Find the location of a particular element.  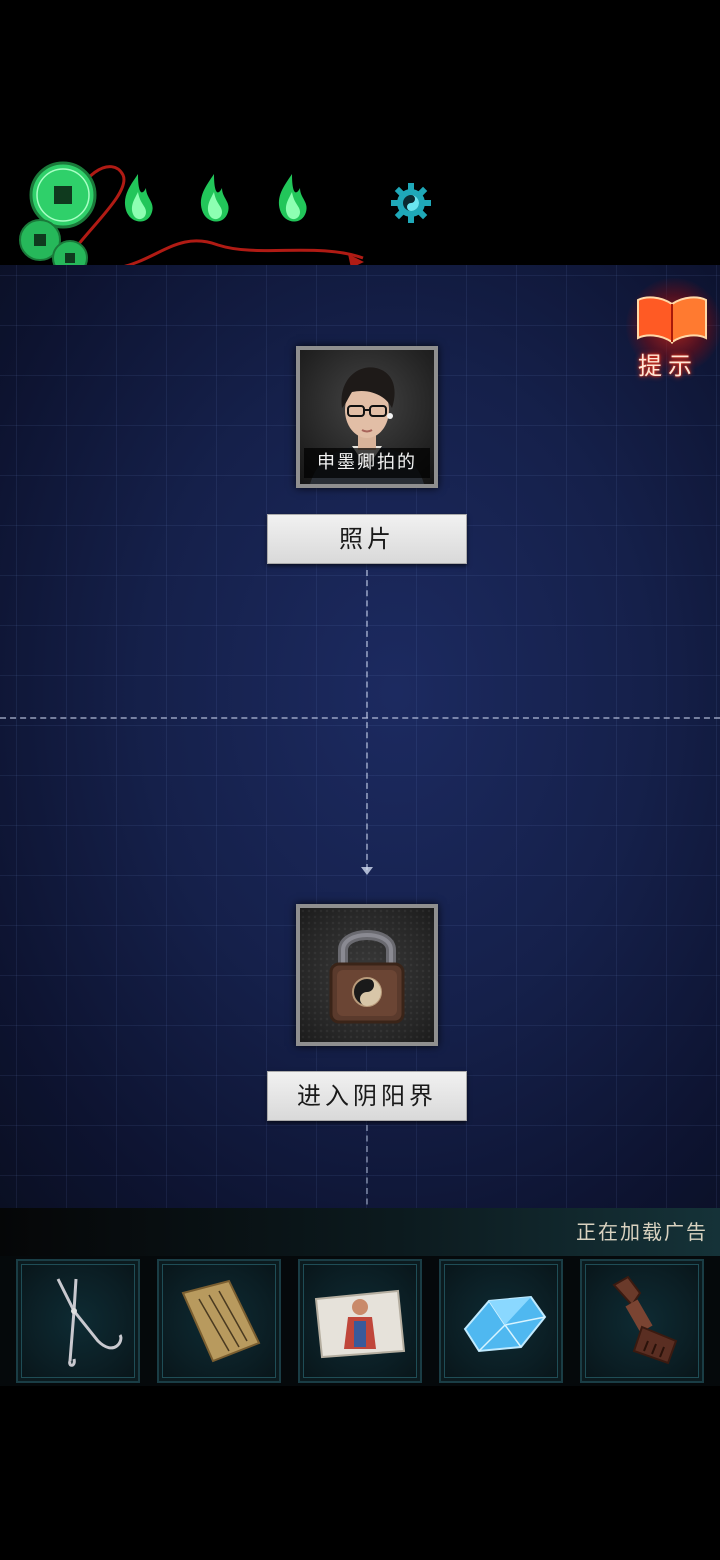

horizontal-divider is located at coordinates (360, 718).